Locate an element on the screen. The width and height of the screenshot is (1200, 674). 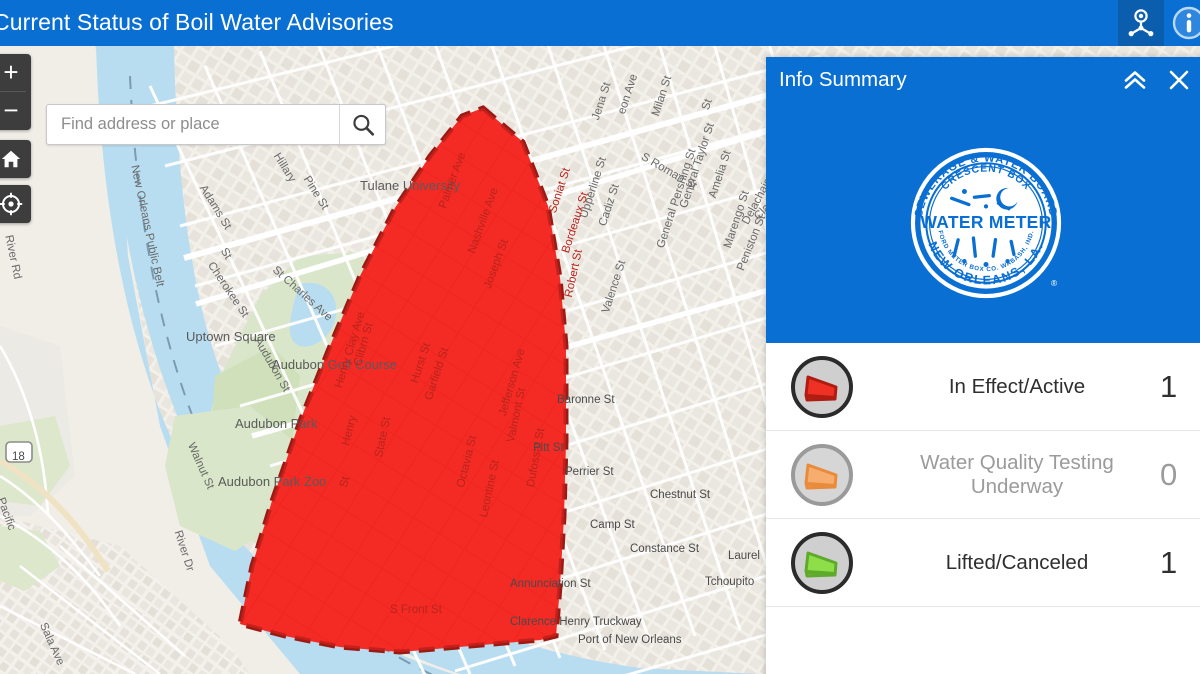
panel-collapse-button is located at coordinates (1135, 80).